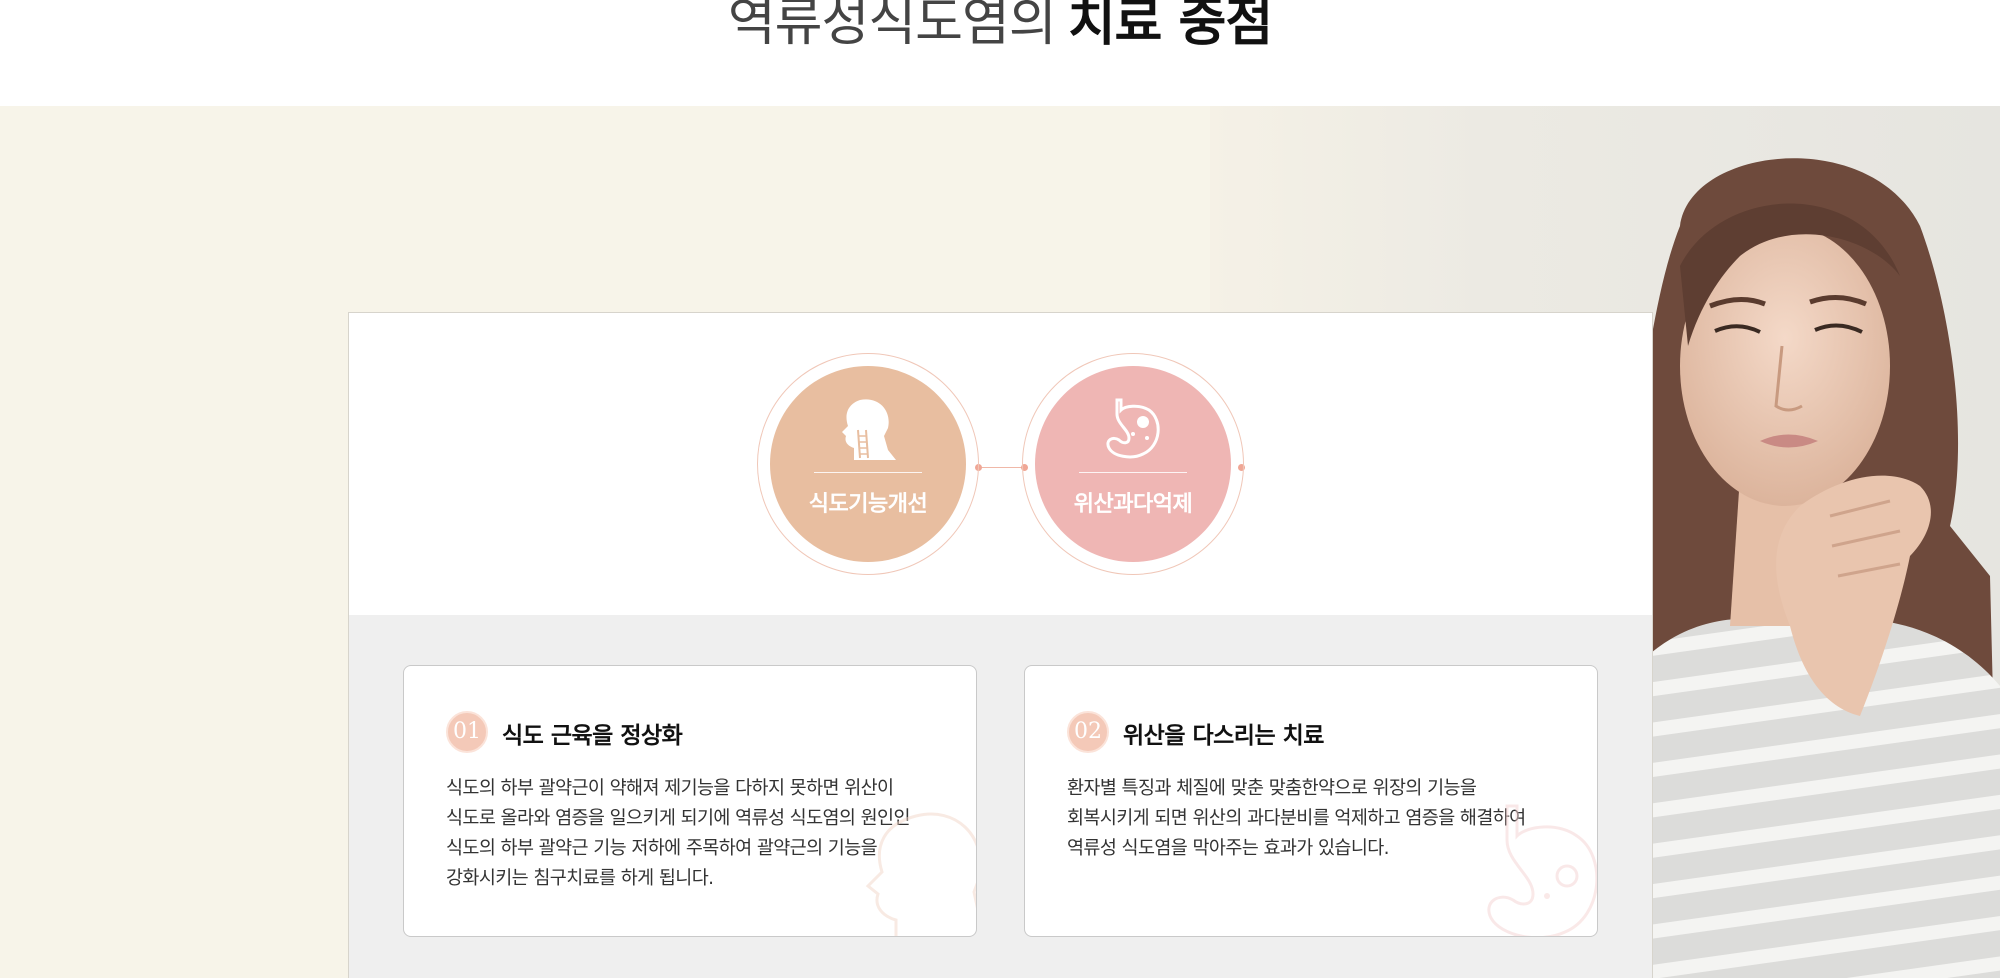  What do you see at coordinates (869, 429) in the screenshot?
I see `head-esophagus-icon` at bounding box center [869, 429].